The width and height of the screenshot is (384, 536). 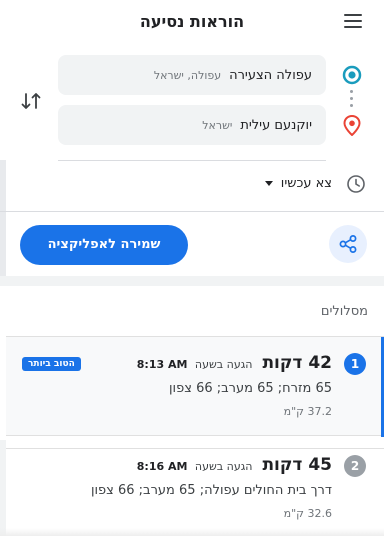 I want to click on section-separator, so click(x=192, y=281).